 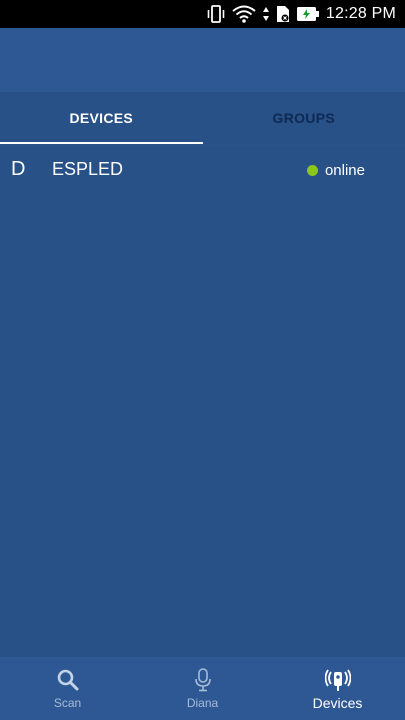 I want to click on device-row: D ESPLED online, so click(x=202, y=170).